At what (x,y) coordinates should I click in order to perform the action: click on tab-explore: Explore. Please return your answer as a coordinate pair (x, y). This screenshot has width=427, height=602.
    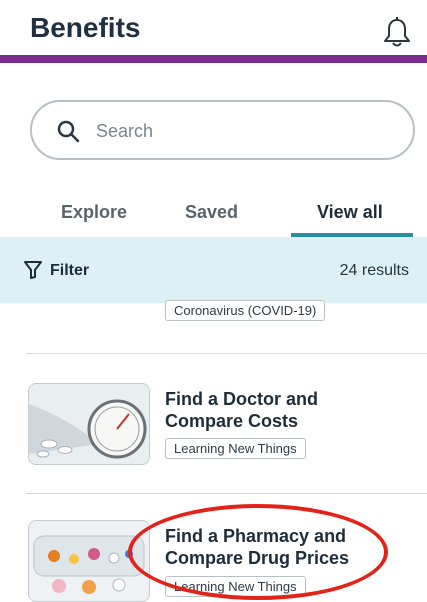
    Looking at the image, I should click on (94, 212).